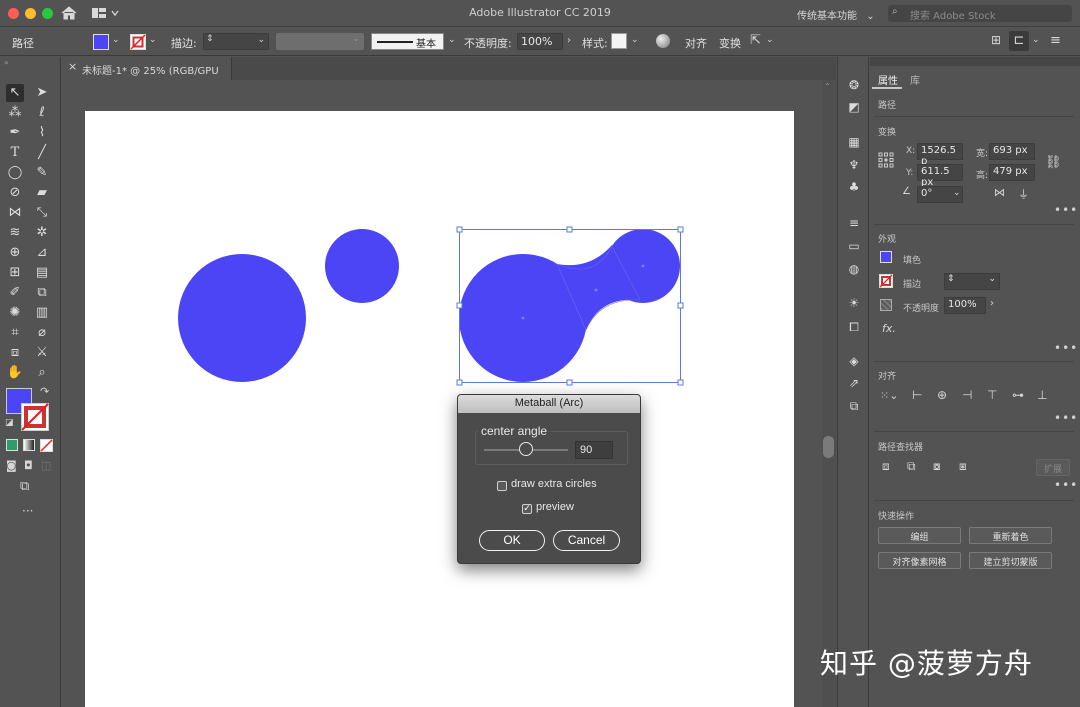 The width and height of the screenshot is (1080, 707). Describe the element at coordinates (514, 431) in the screenshot. I see `center-angle-label: center angle` at that location.